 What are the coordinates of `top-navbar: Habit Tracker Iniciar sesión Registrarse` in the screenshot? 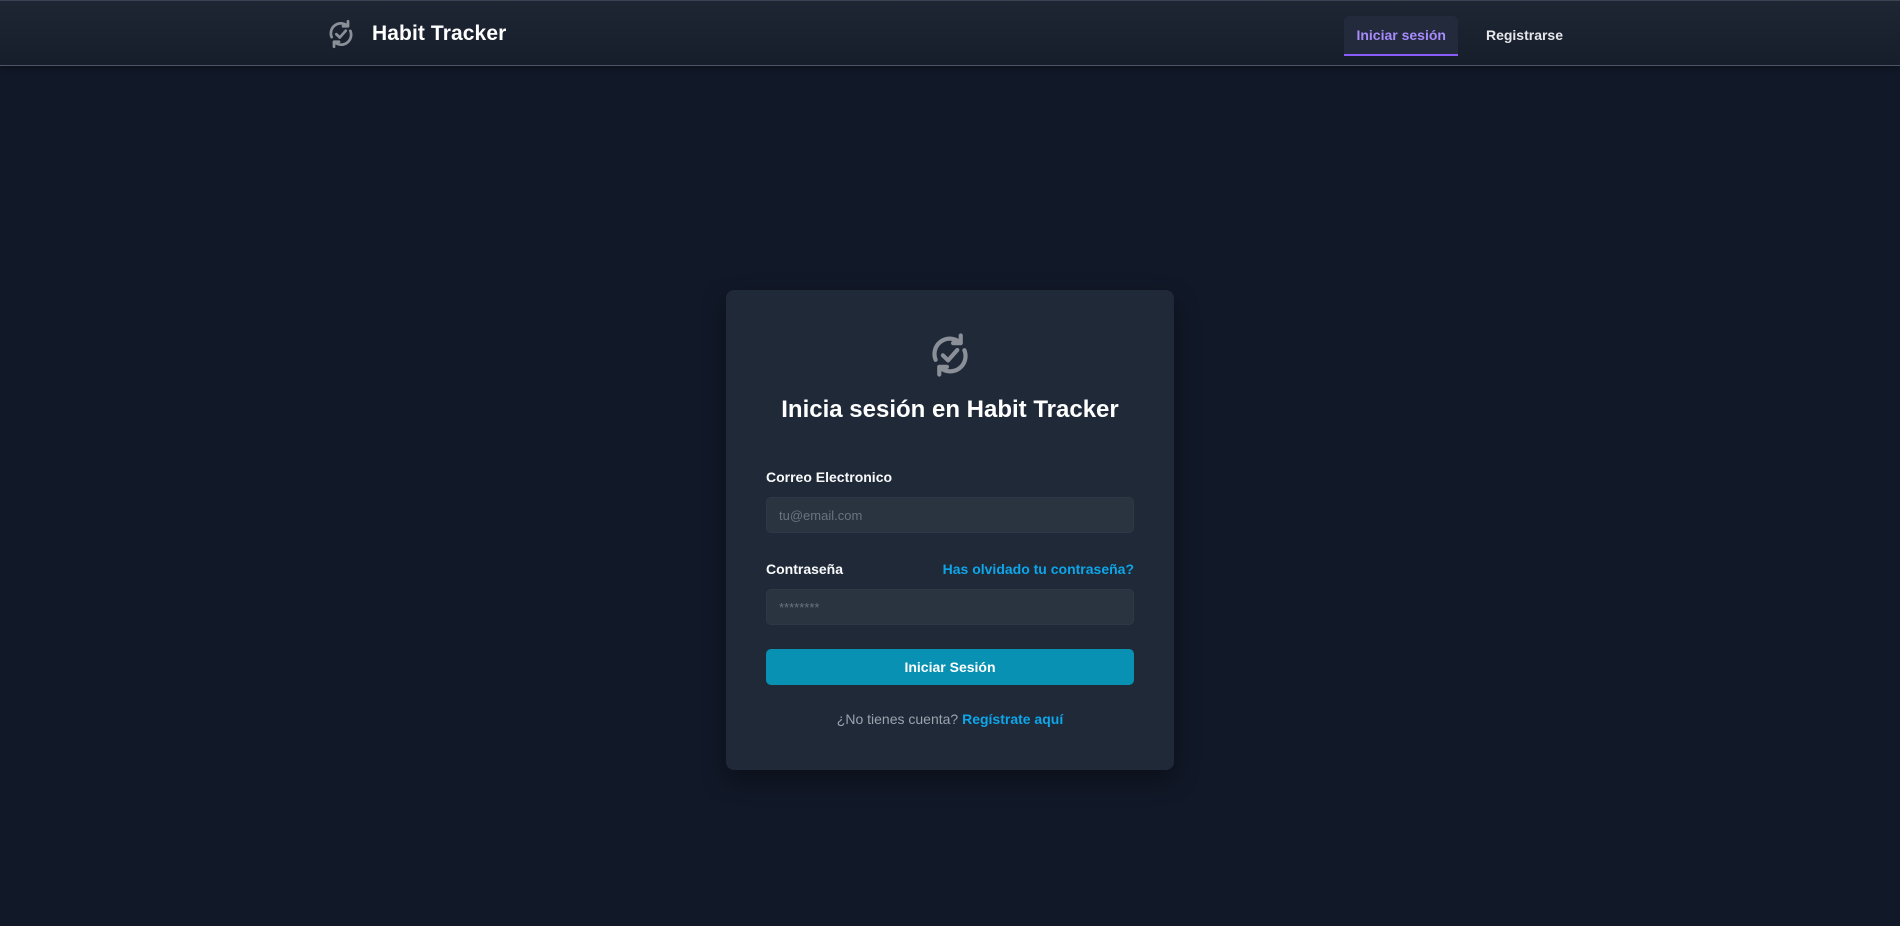 It's located at (950, 33).